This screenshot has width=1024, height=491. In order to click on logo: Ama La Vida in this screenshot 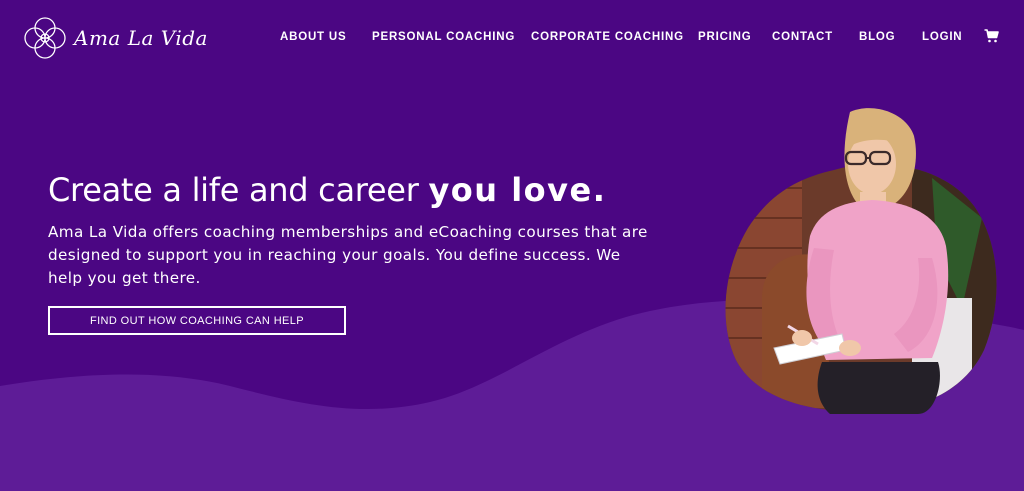, I will do `click(115, 38)`.